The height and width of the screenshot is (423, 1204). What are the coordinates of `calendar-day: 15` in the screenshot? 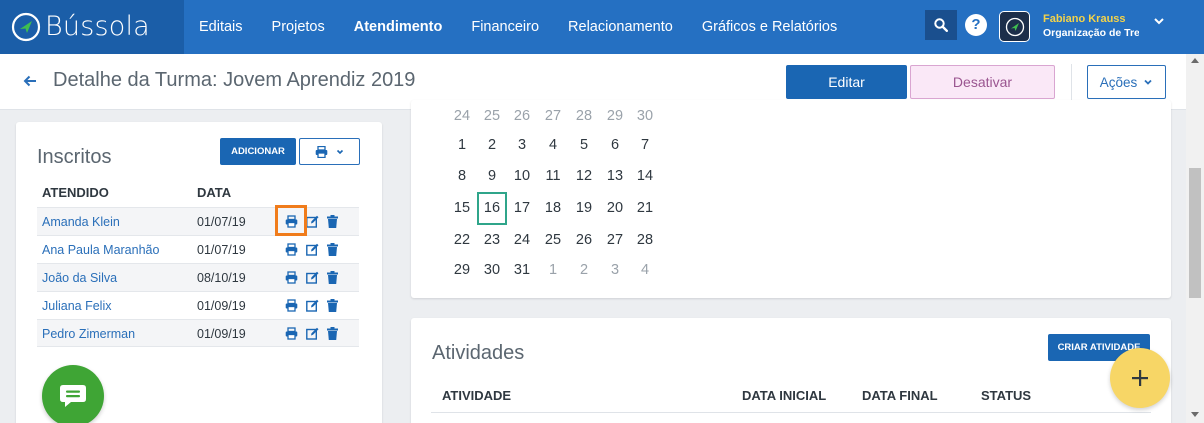 It's located at (462, 208).